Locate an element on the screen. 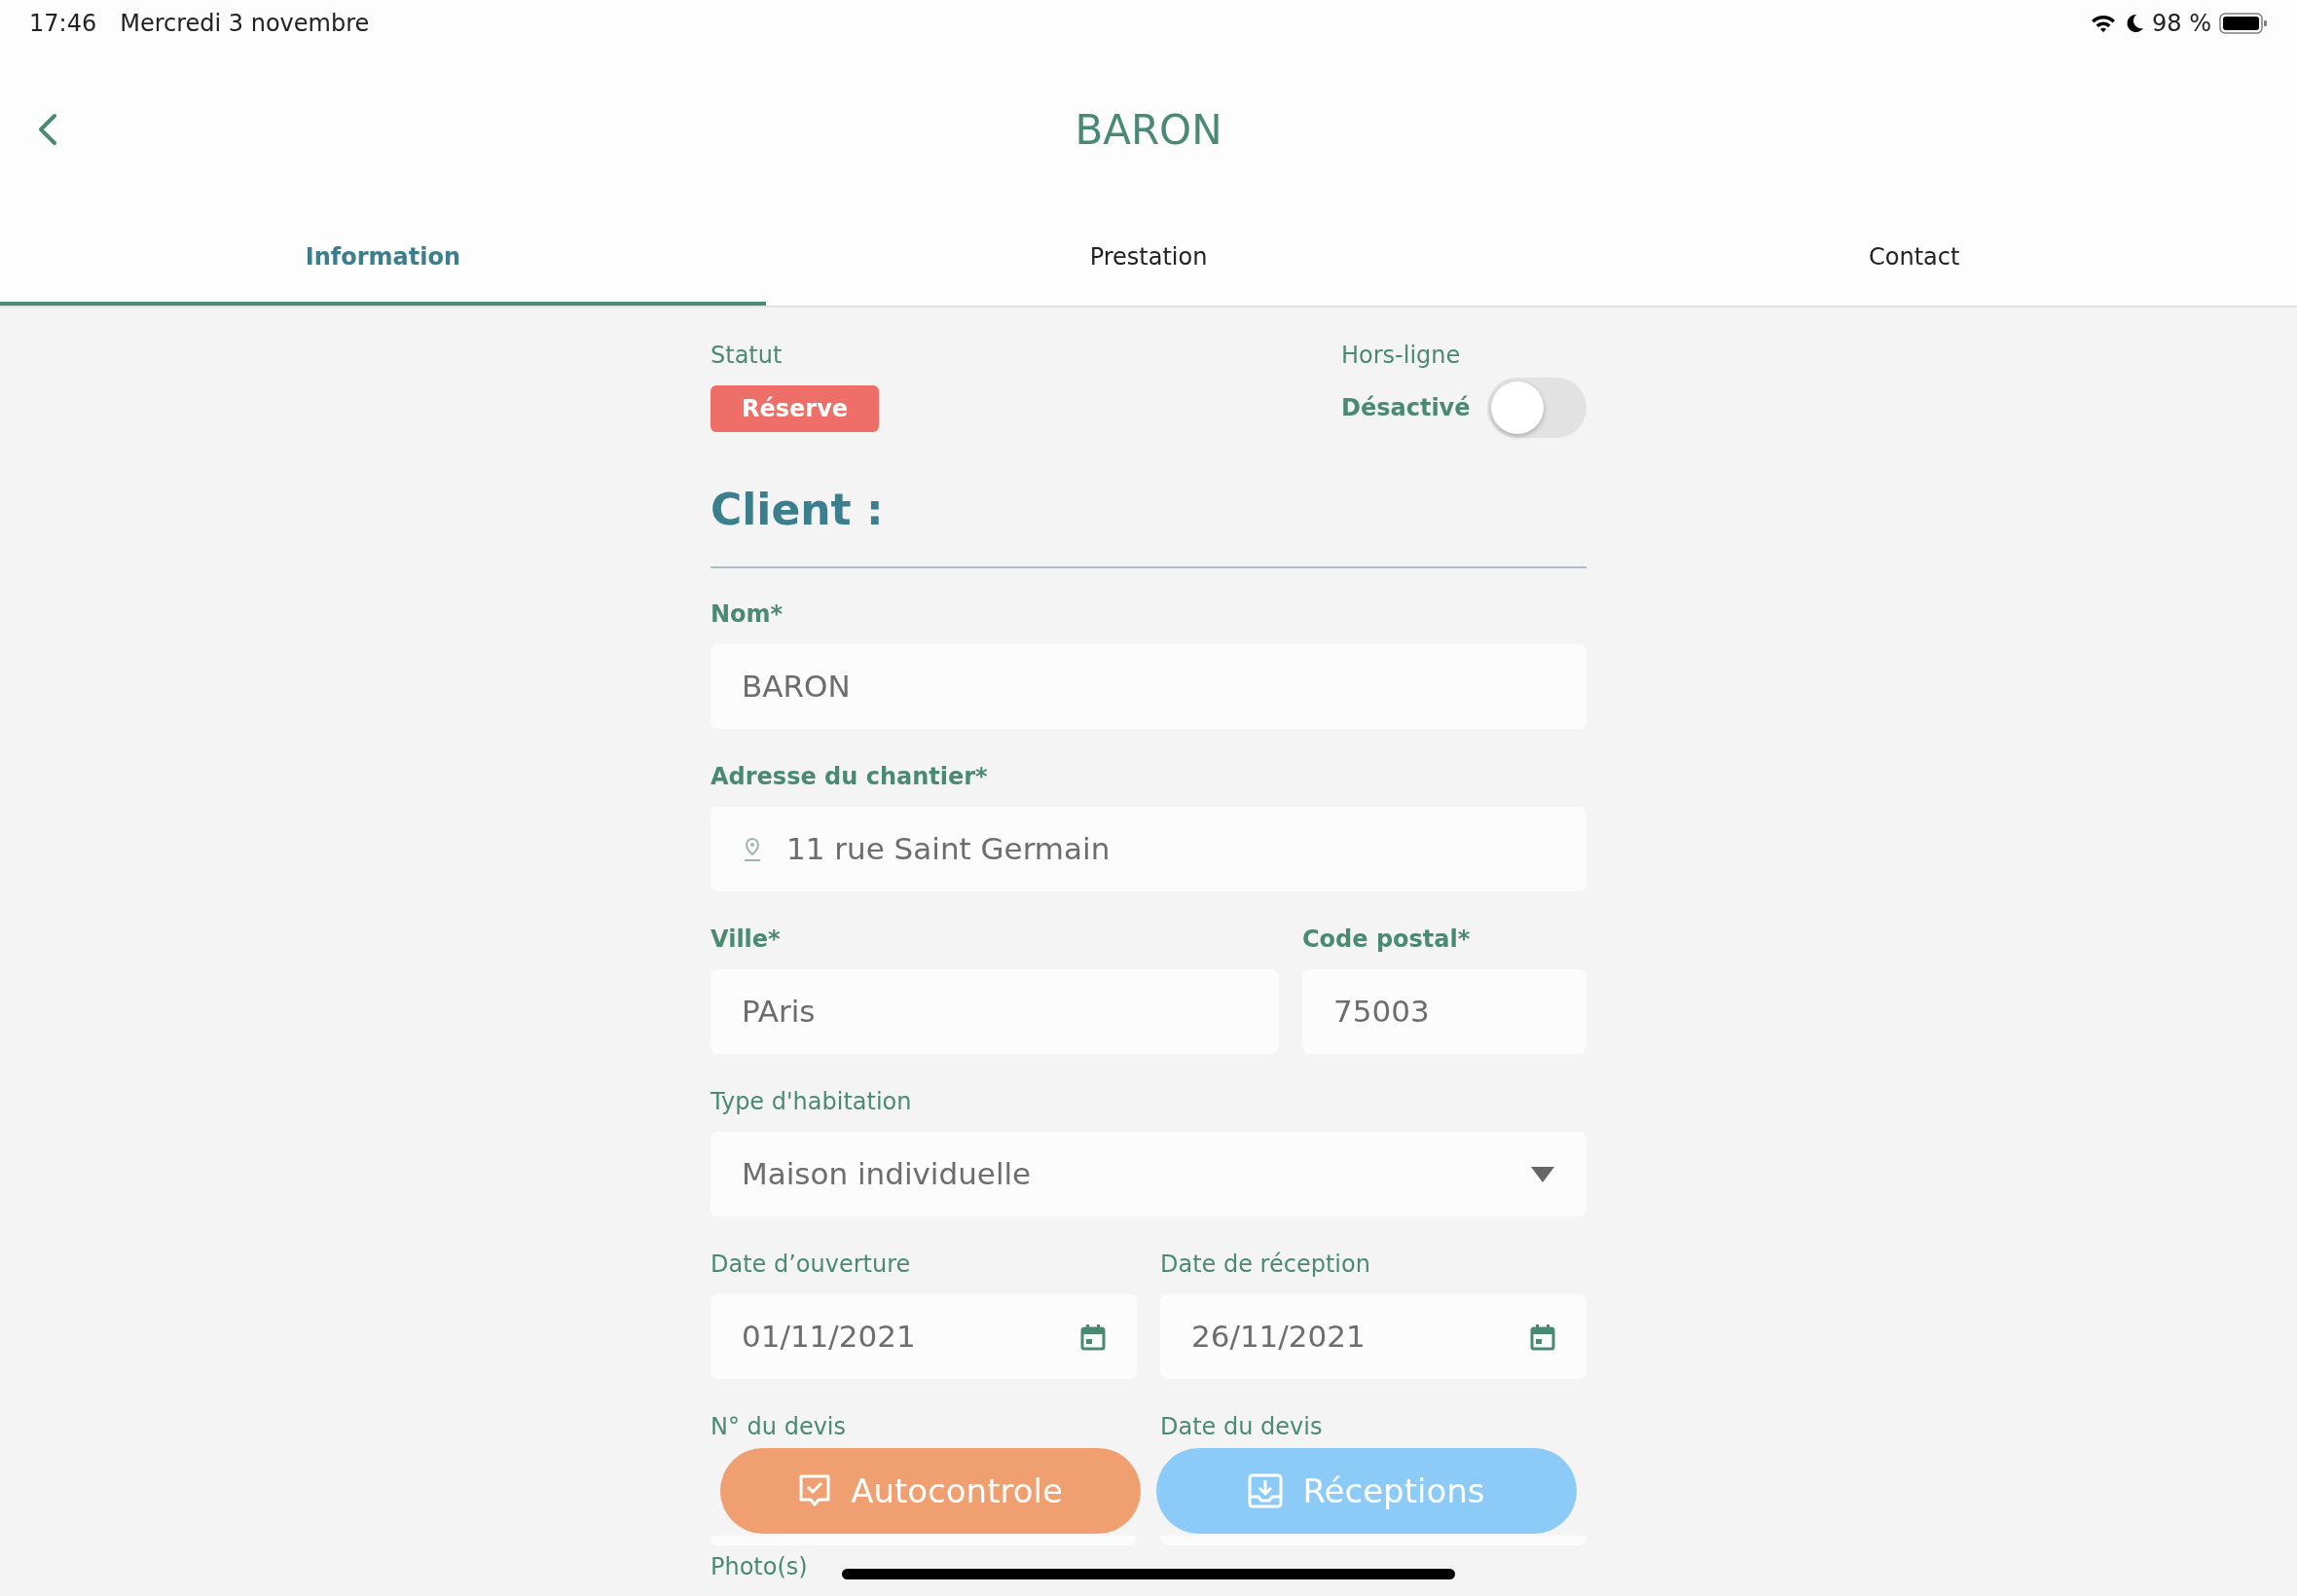 Image resolution: width=2297 pixels, height=1596 pixels. field-label: Date d’ouverture is located at coordinates (811, 1264).